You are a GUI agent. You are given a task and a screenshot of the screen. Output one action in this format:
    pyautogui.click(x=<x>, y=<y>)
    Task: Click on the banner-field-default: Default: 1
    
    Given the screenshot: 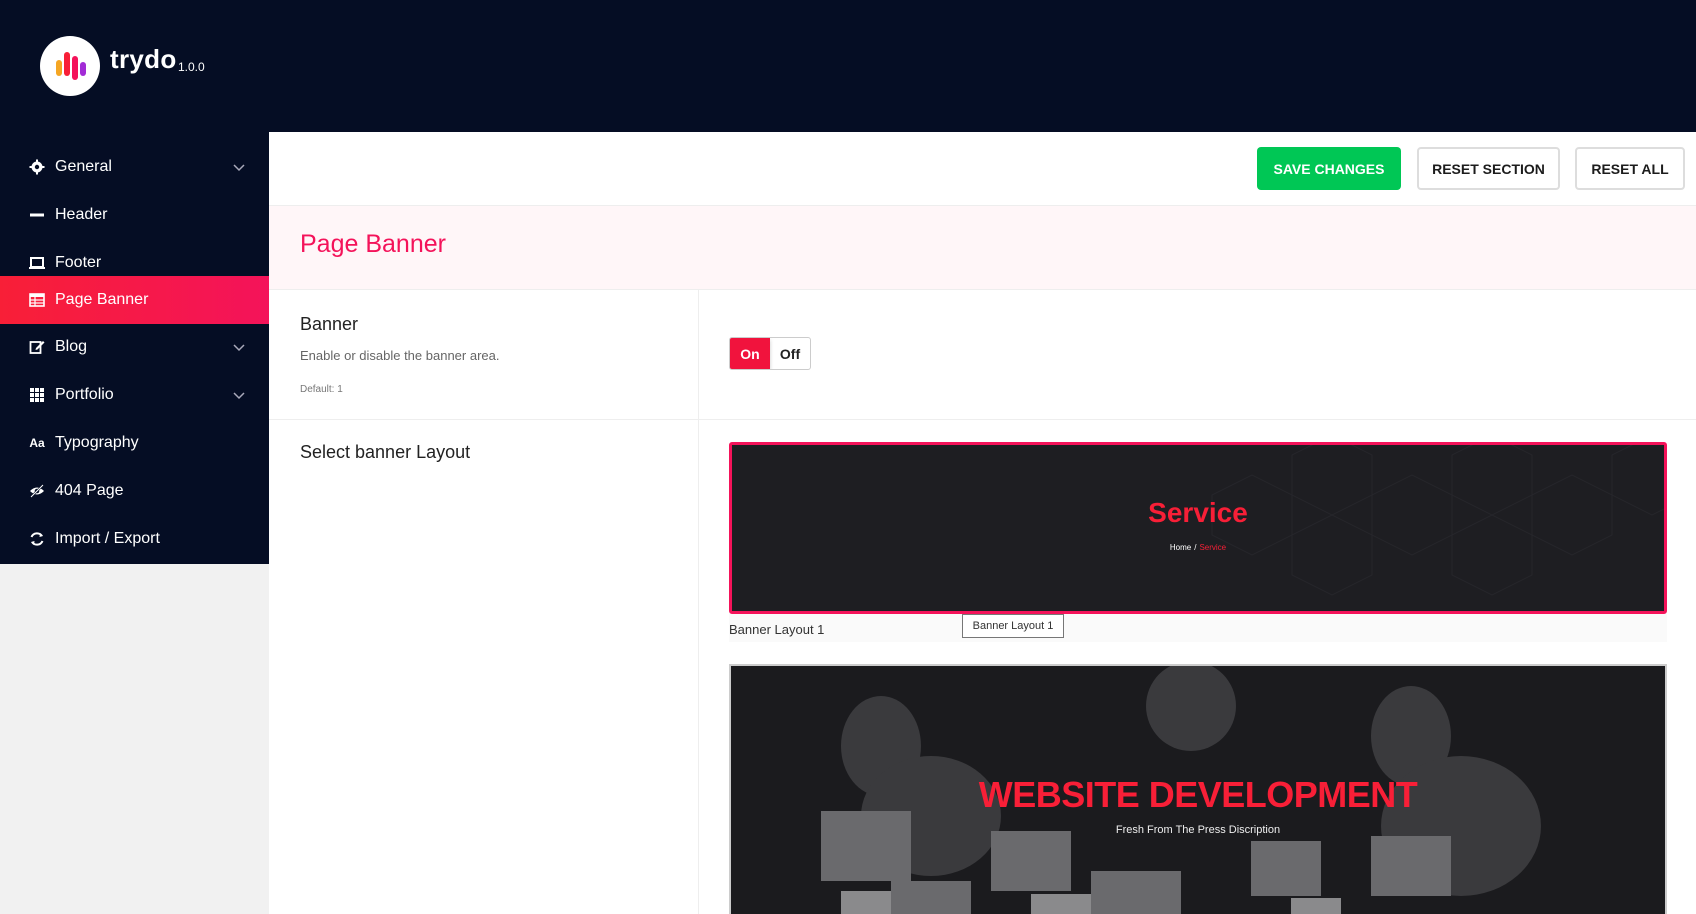 What is the action you would take?
    pyautogui.click(x=321, y=389)
    